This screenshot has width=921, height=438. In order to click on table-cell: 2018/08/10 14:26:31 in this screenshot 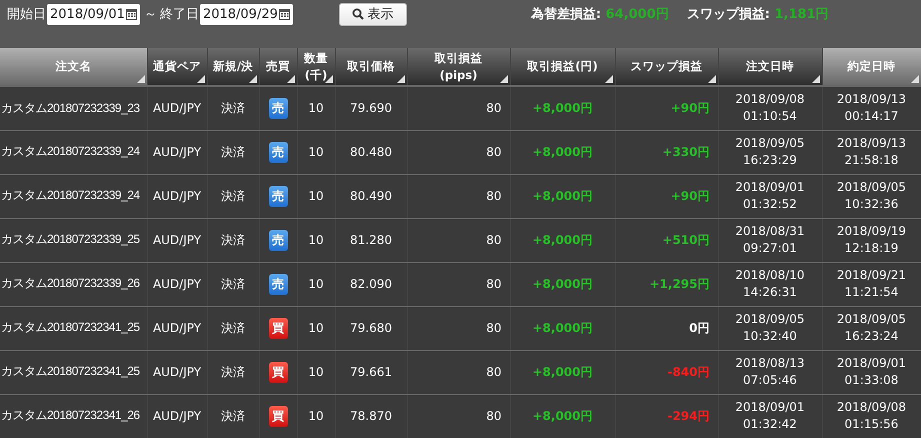, I will do `click(770, 284)`.